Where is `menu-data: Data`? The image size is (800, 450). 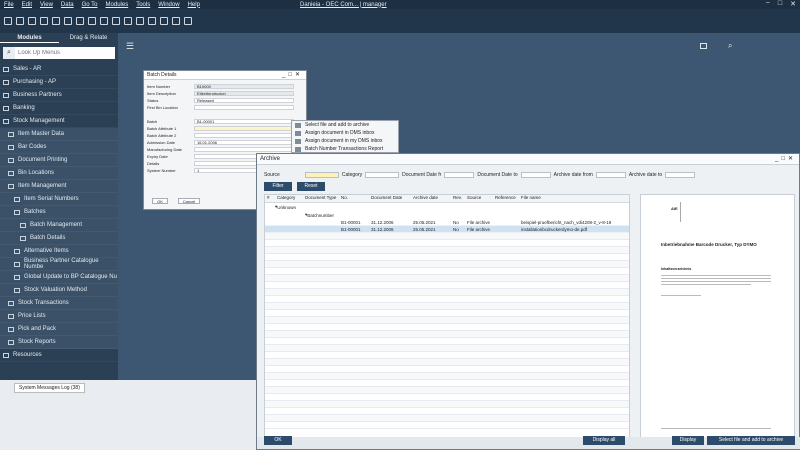 menu-data: Data is located at coordinates (67, 5).